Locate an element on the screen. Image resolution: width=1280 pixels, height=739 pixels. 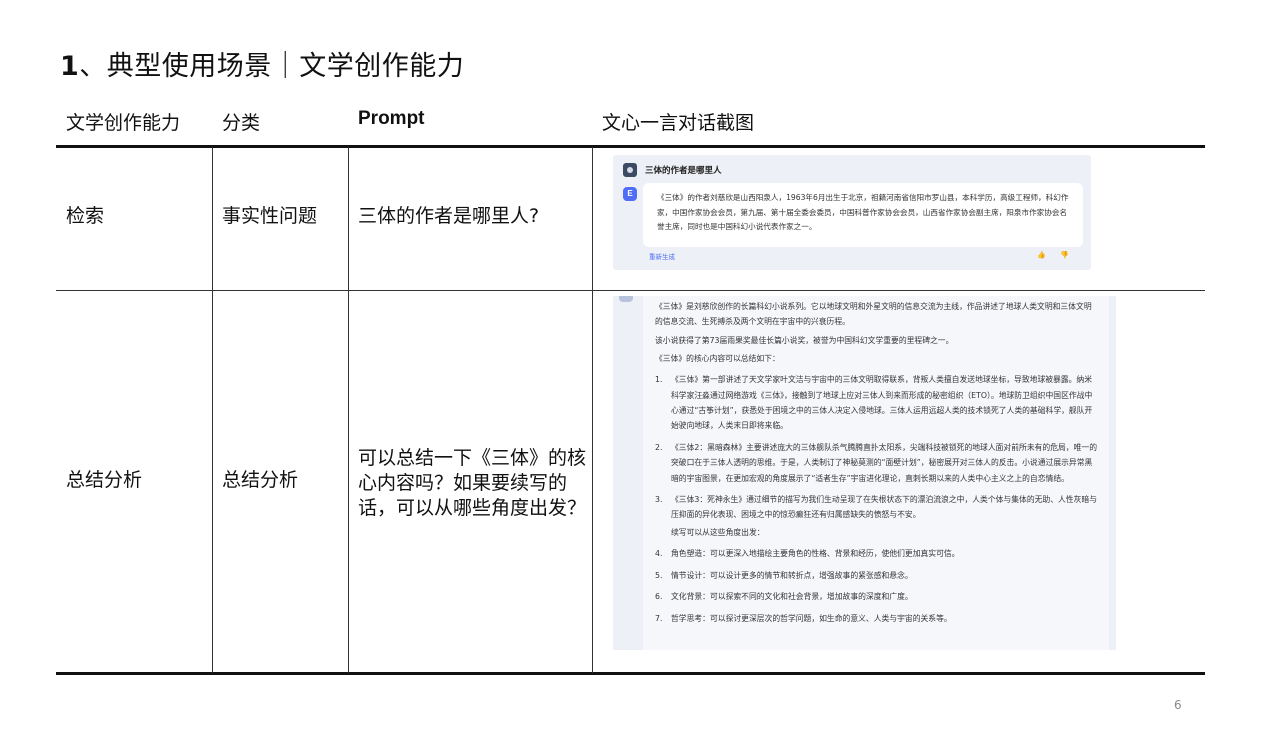
row2-prompt: 可以总结一下《三体》的核心内容吗？如果要续写的话，可以从哪些角度出发？ is located at coordinates (472, 483).